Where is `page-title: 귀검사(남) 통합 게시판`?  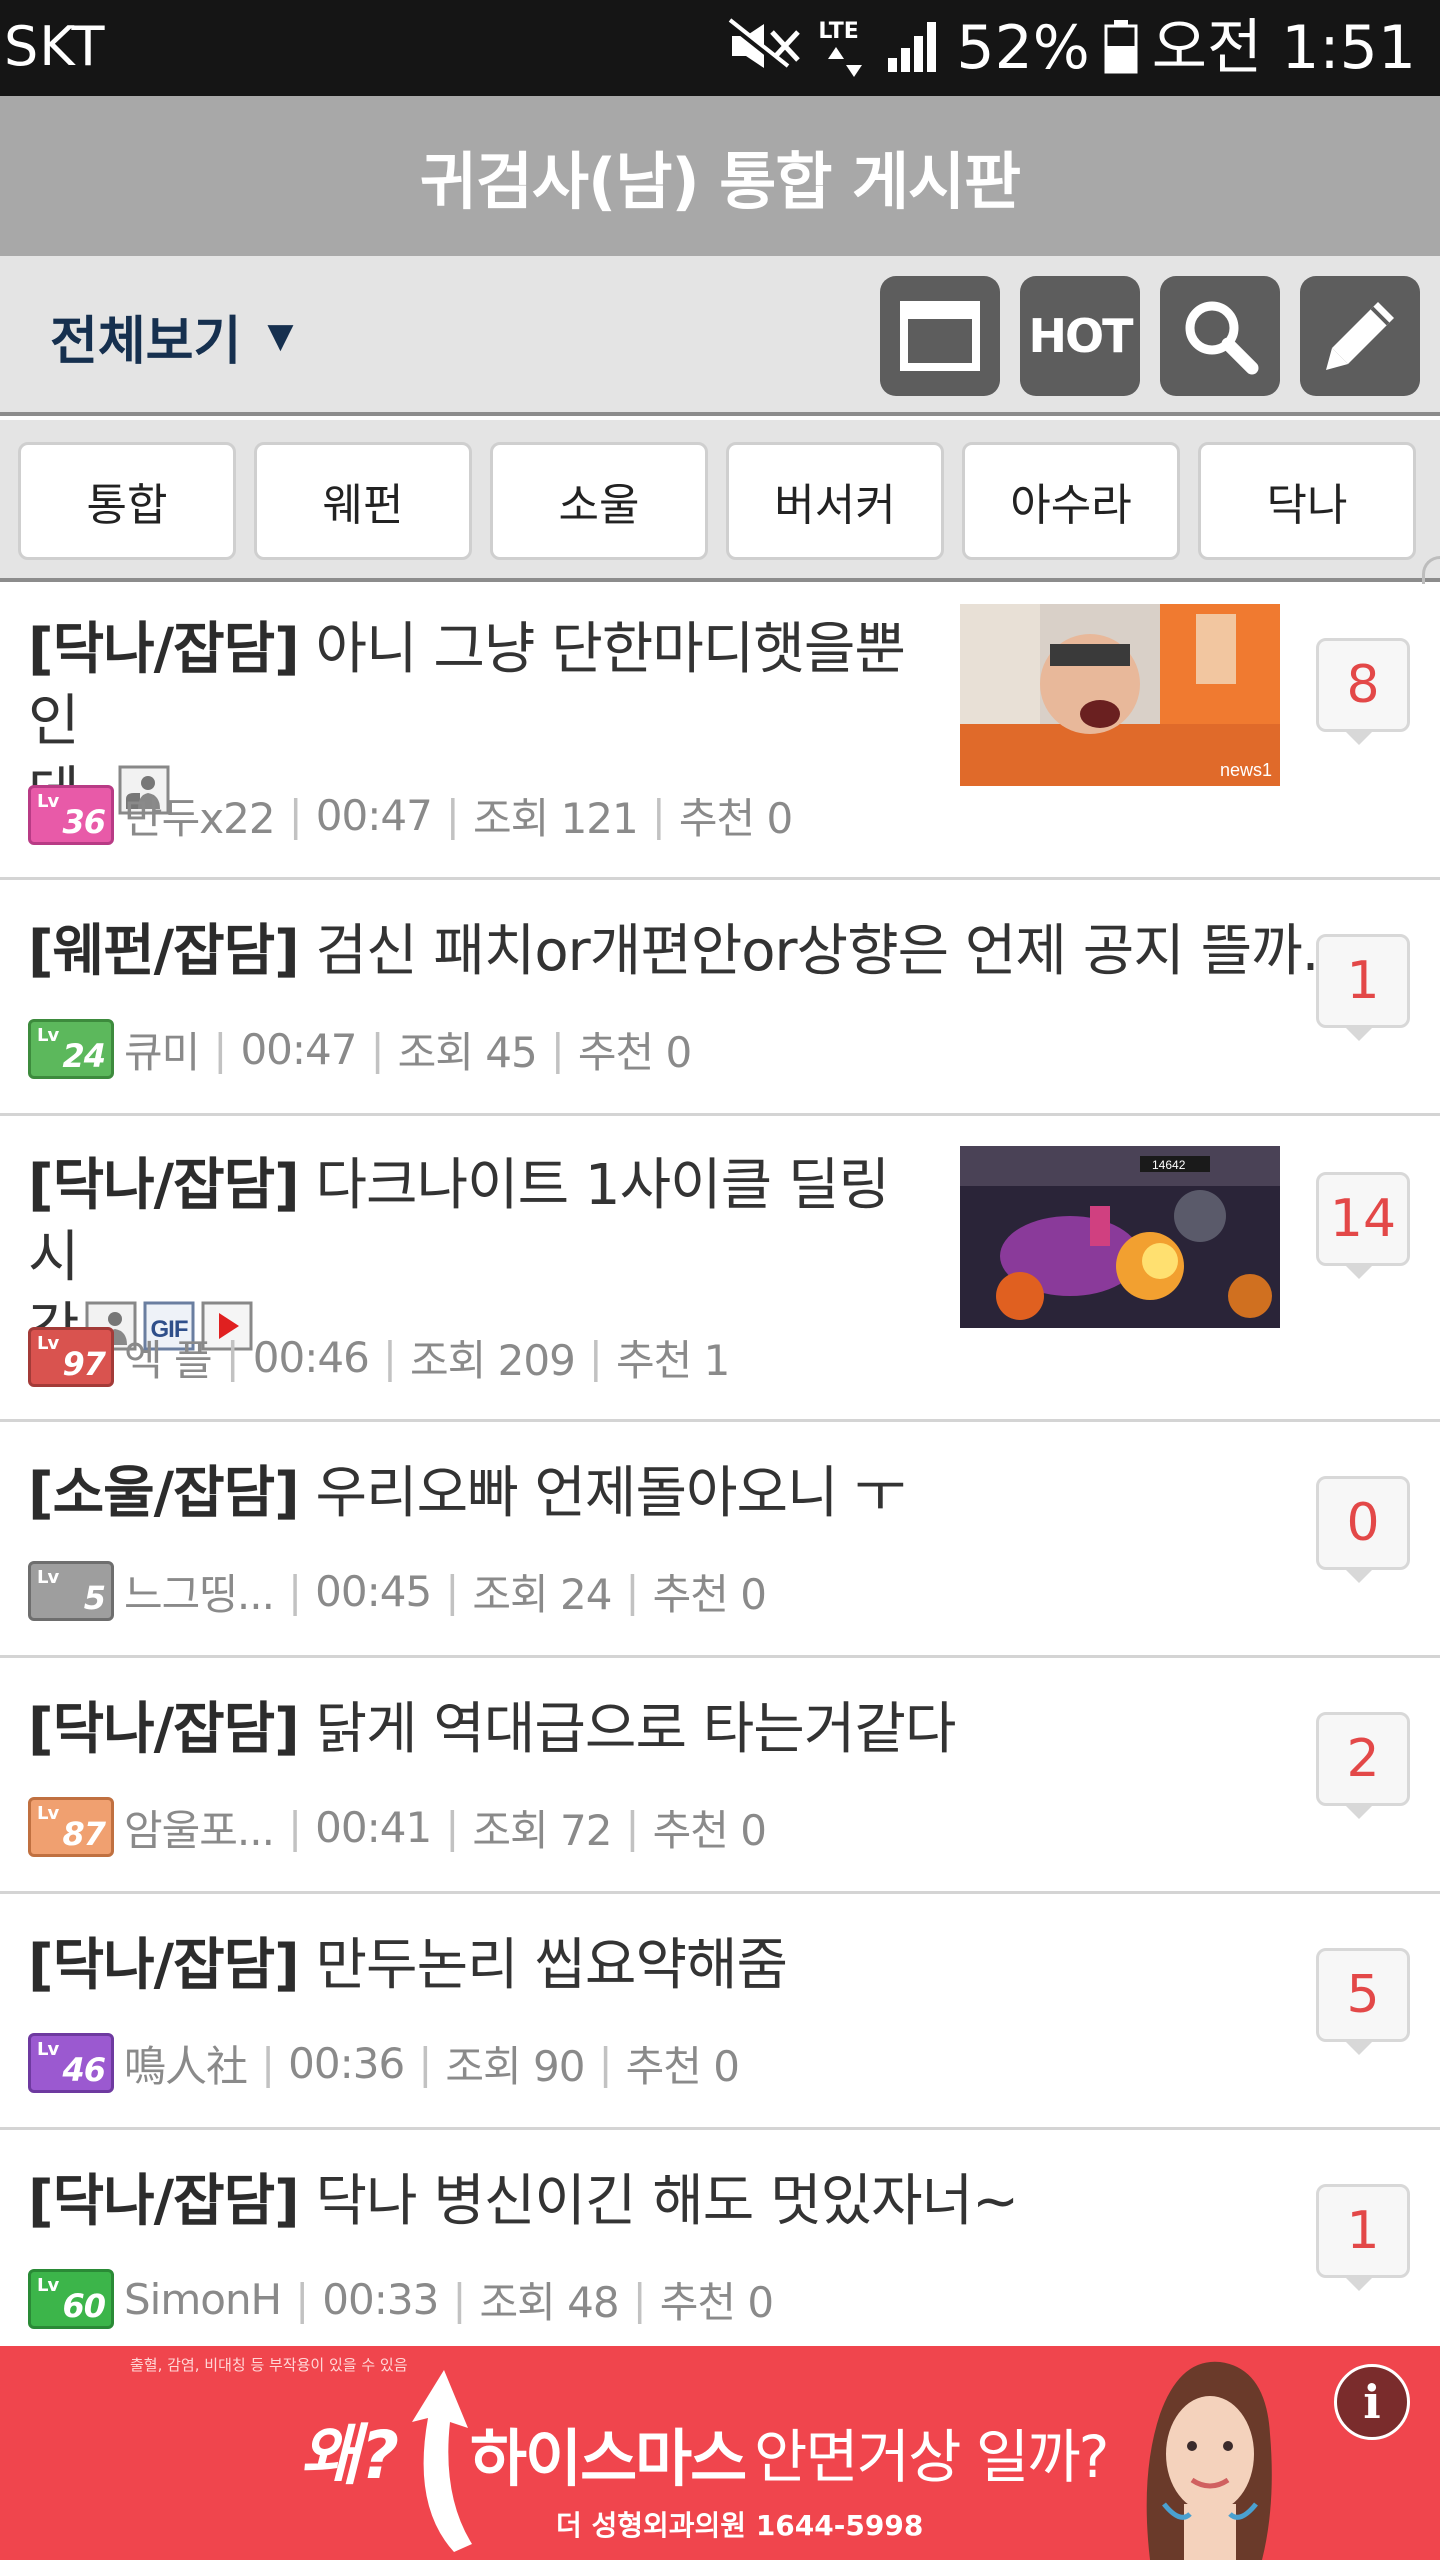
page-title: 귀검사(남) 통합 게시판 is located at coordinates (720, 181).